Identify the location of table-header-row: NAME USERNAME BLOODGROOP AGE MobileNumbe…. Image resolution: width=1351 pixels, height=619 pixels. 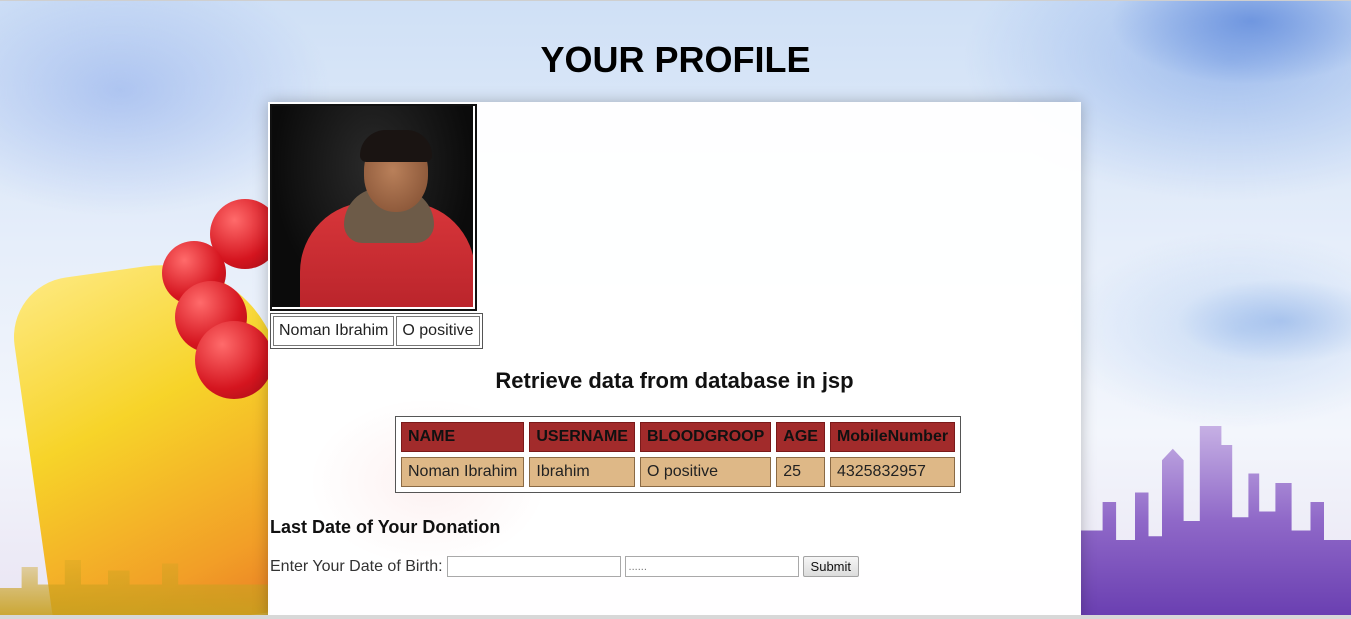
(678, 437).